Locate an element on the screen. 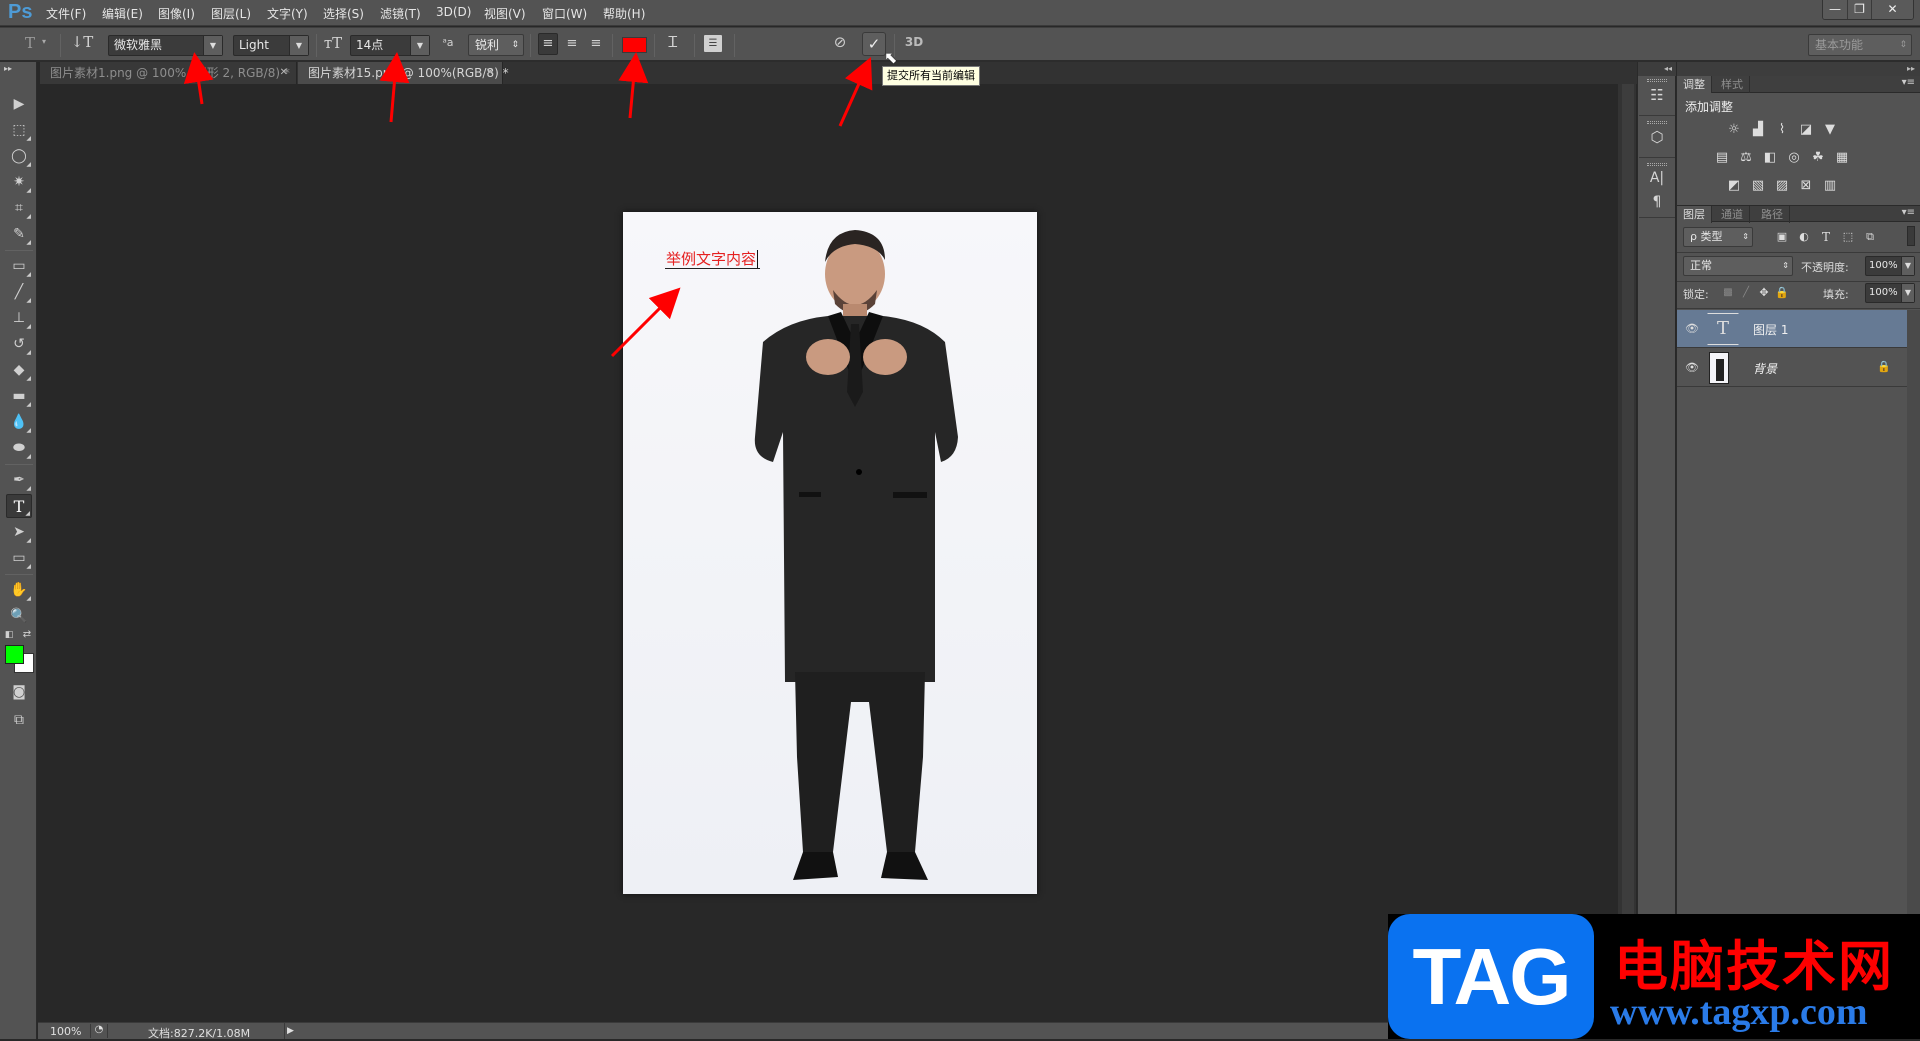 This screenshot has width=1920, height=1041. commit-edits-button: ✓ is located at coordinates (874, 44).